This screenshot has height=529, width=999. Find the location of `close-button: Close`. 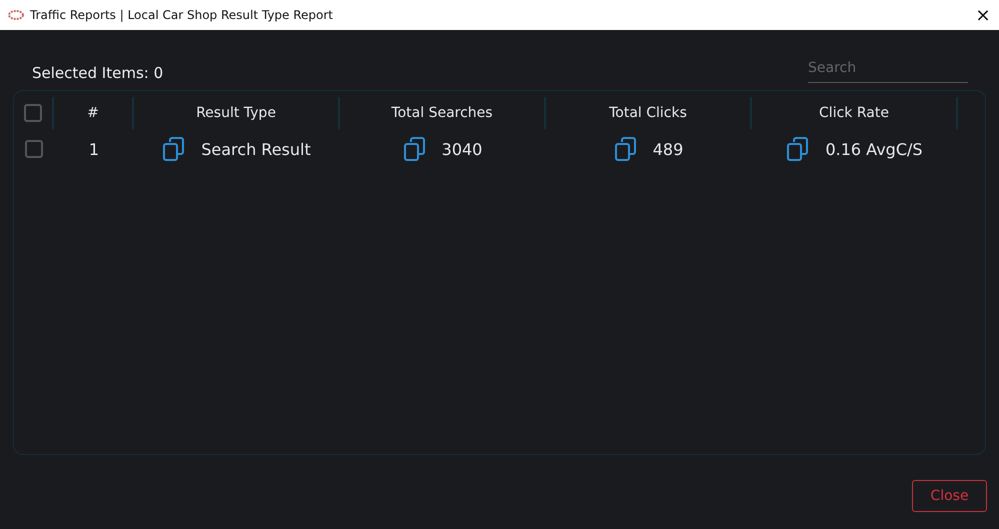

close-button: Close is located at coordinates (949, 496).